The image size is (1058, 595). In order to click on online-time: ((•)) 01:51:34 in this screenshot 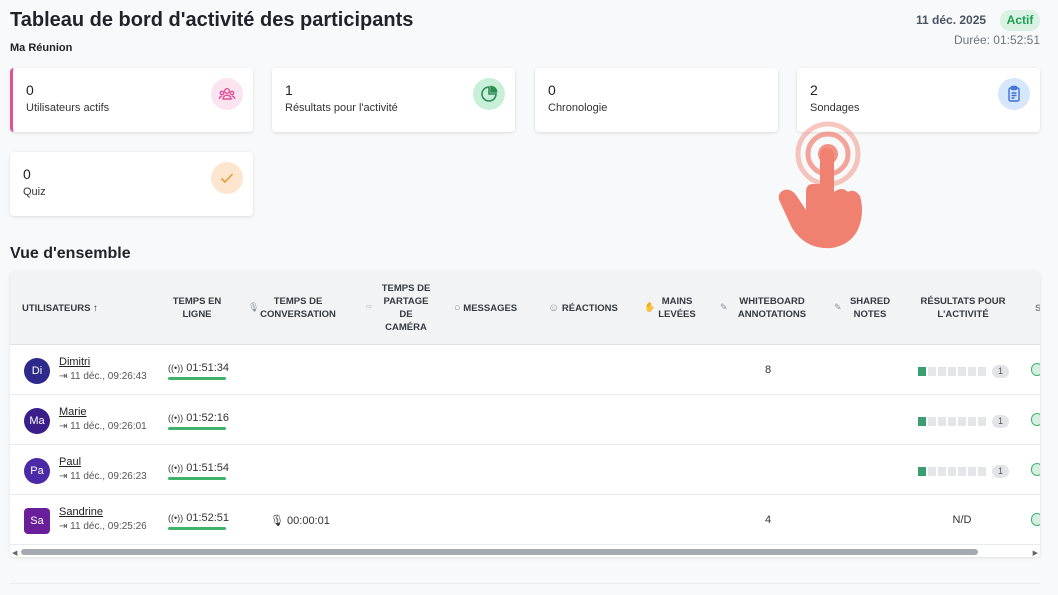, I will do `click(199, 368)`.